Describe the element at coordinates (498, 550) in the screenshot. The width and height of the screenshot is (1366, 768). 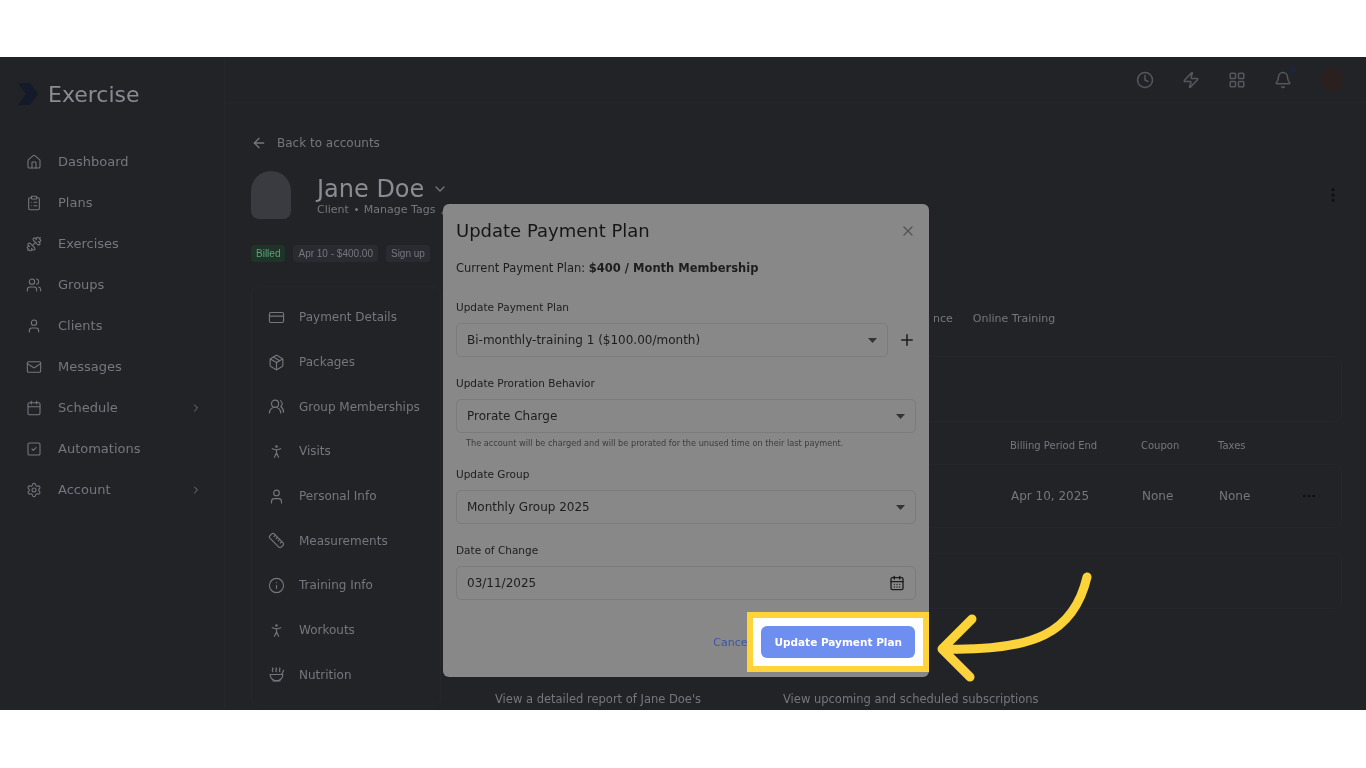
I see `field-label: Date of Change` at that location.